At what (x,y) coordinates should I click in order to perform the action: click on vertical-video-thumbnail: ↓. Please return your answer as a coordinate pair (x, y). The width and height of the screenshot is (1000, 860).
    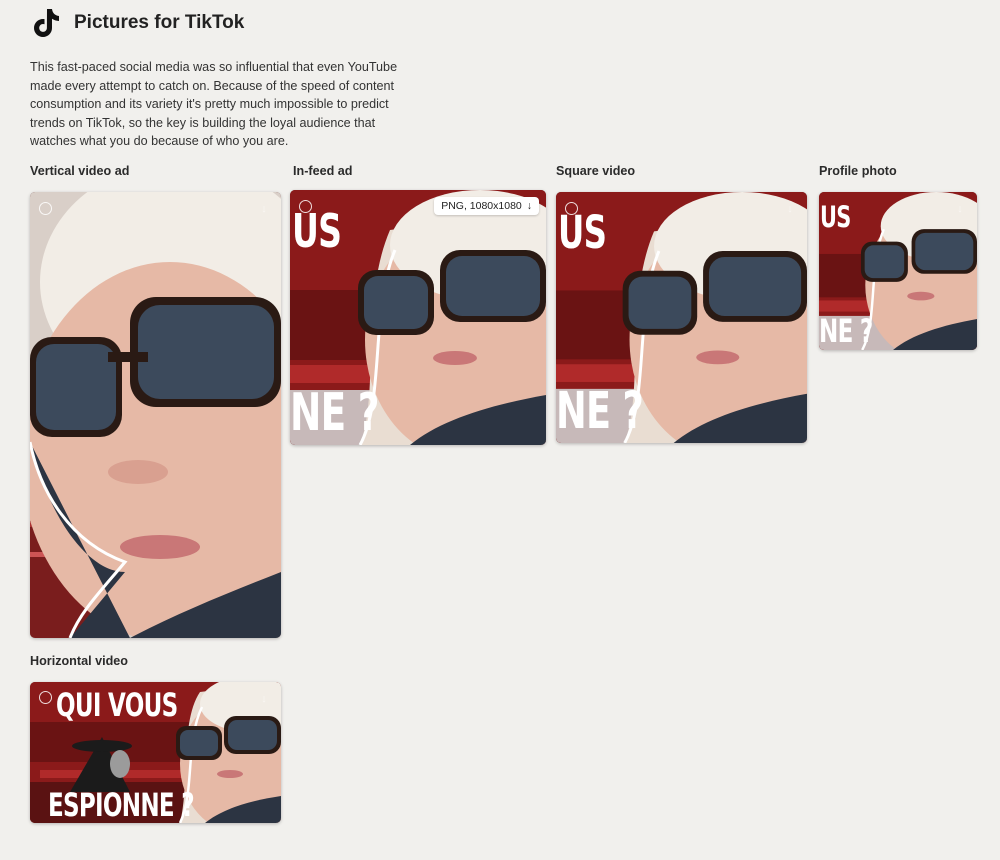
    Looking at the image, I should click on (155, 415).